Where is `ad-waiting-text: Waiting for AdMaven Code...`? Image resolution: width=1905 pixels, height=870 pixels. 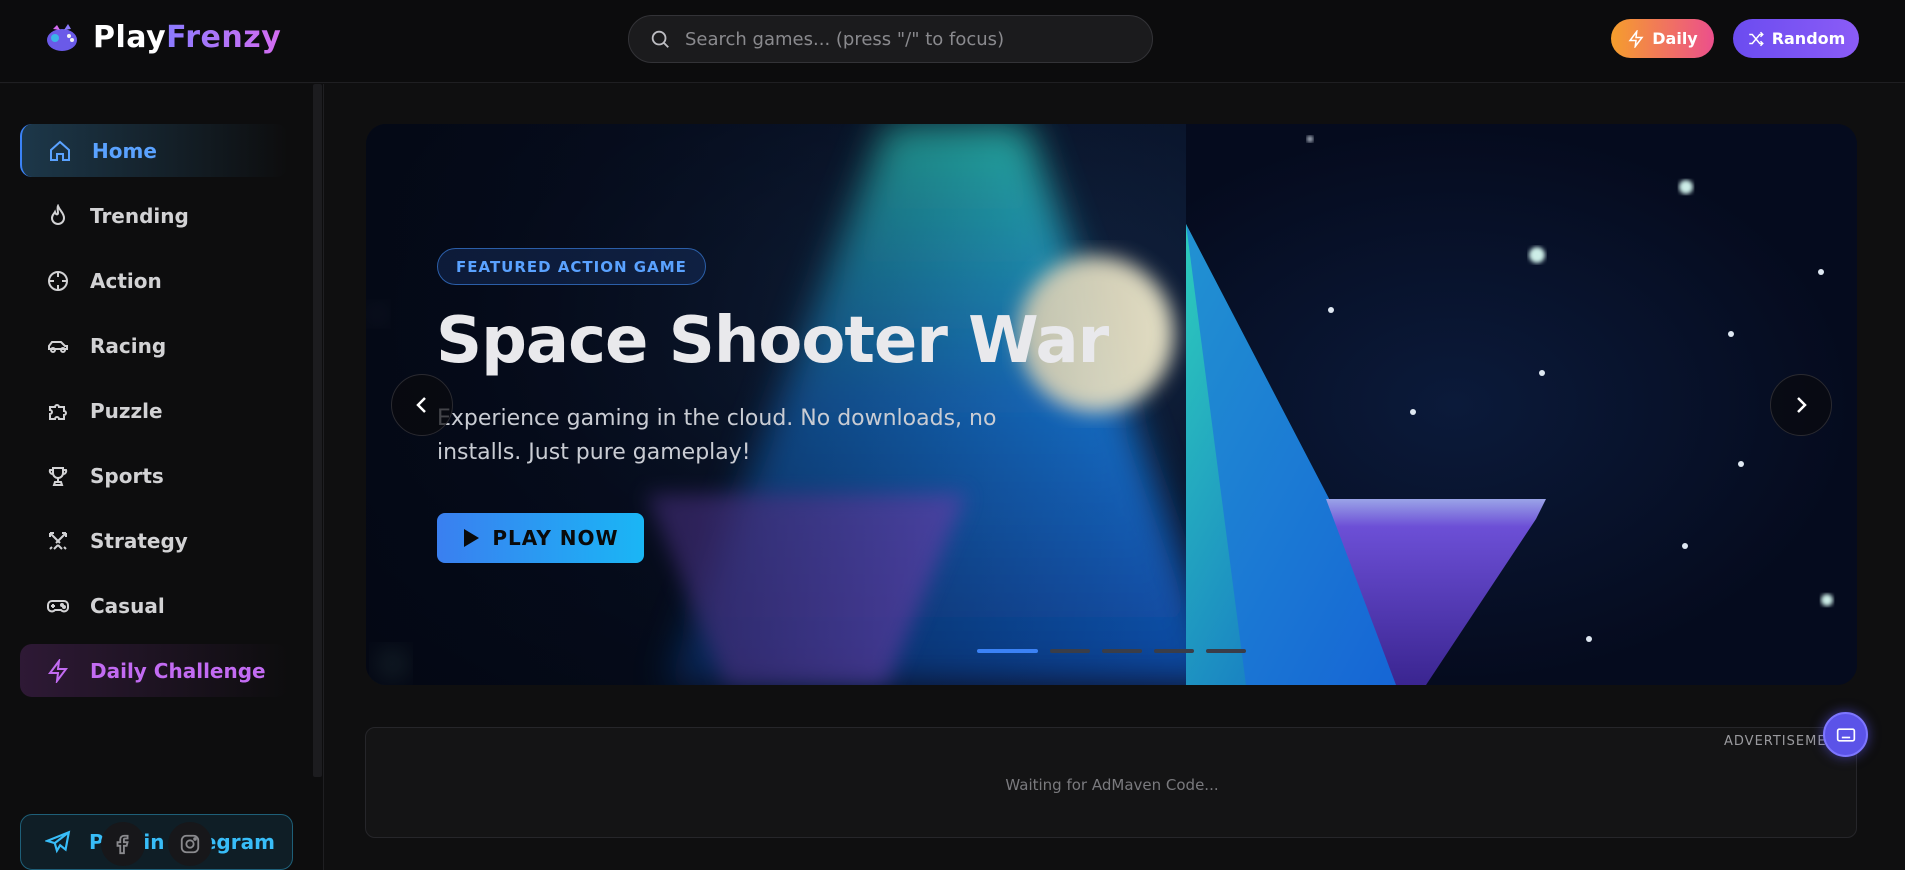 ad-waiting-text: Waiting for AdMaven Code... is located at coordinates (1112, 785).